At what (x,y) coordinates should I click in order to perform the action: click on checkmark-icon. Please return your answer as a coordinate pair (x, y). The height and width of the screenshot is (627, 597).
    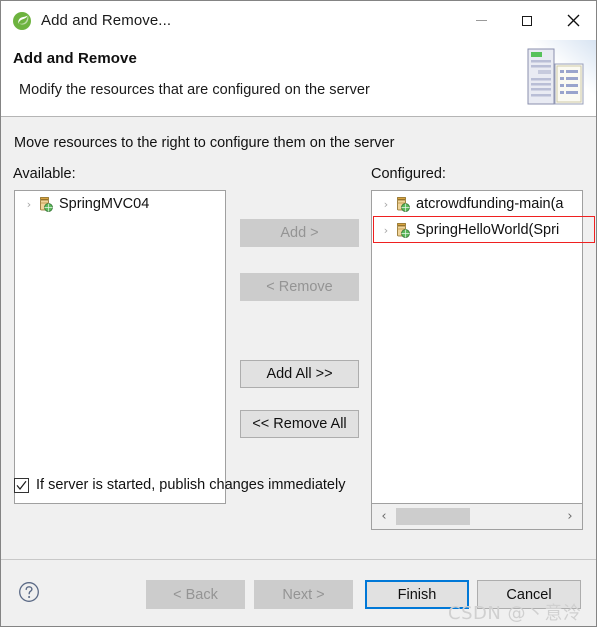
    Looking at the image, I should click on (21, 485).